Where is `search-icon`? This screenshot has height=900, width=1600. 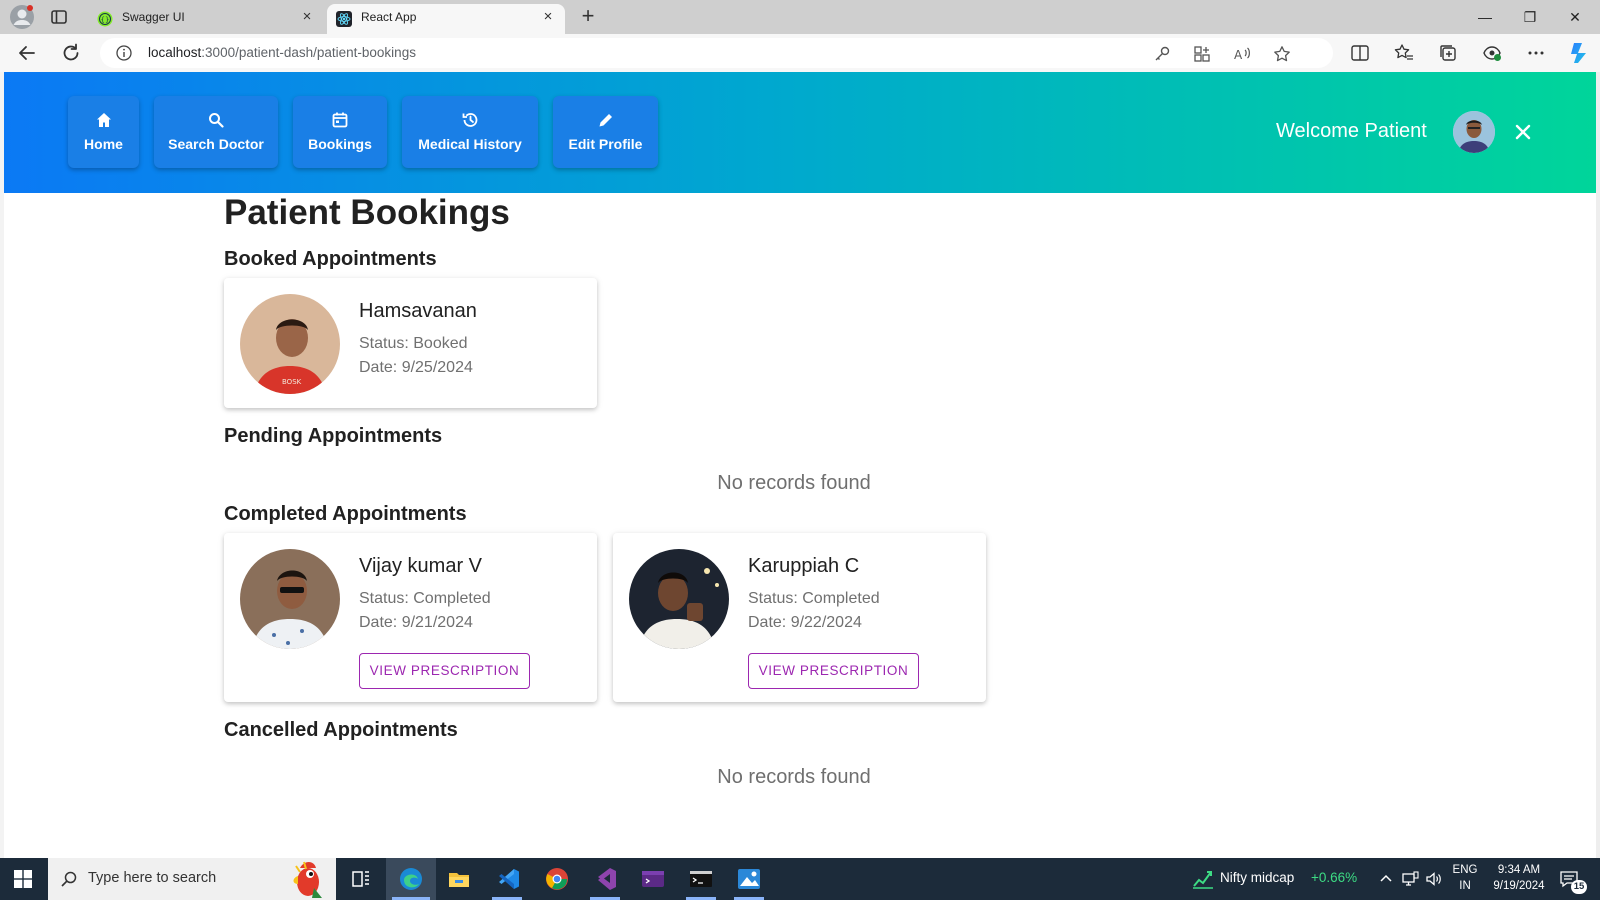 search-icon is located at coordinates (216, 120).